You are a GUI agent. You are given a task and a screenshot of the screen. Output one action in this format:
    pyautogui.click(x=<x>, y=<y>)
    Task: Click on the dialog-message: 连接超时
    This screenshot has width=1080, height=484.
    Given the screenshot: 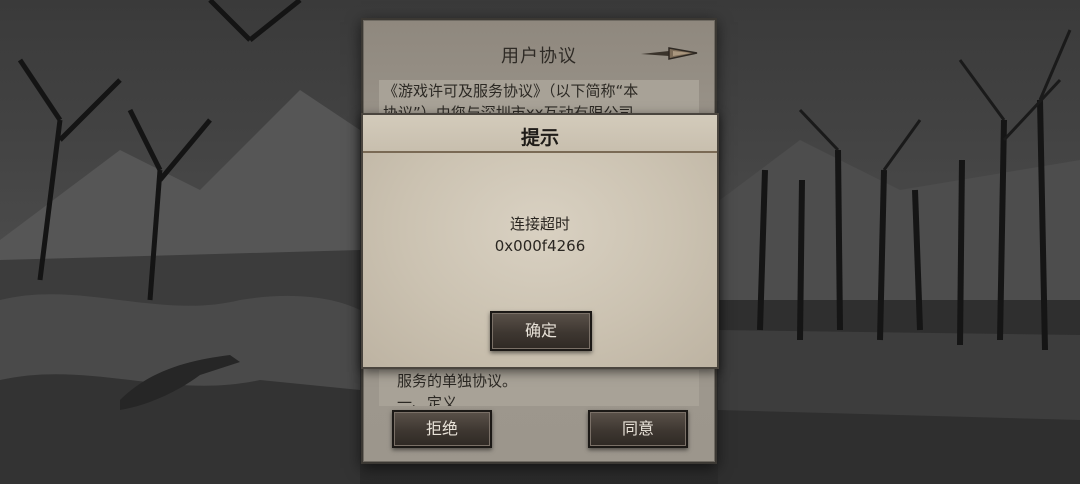 What is the action you would take?
    pyautogui.click(x=539, y=224)
    